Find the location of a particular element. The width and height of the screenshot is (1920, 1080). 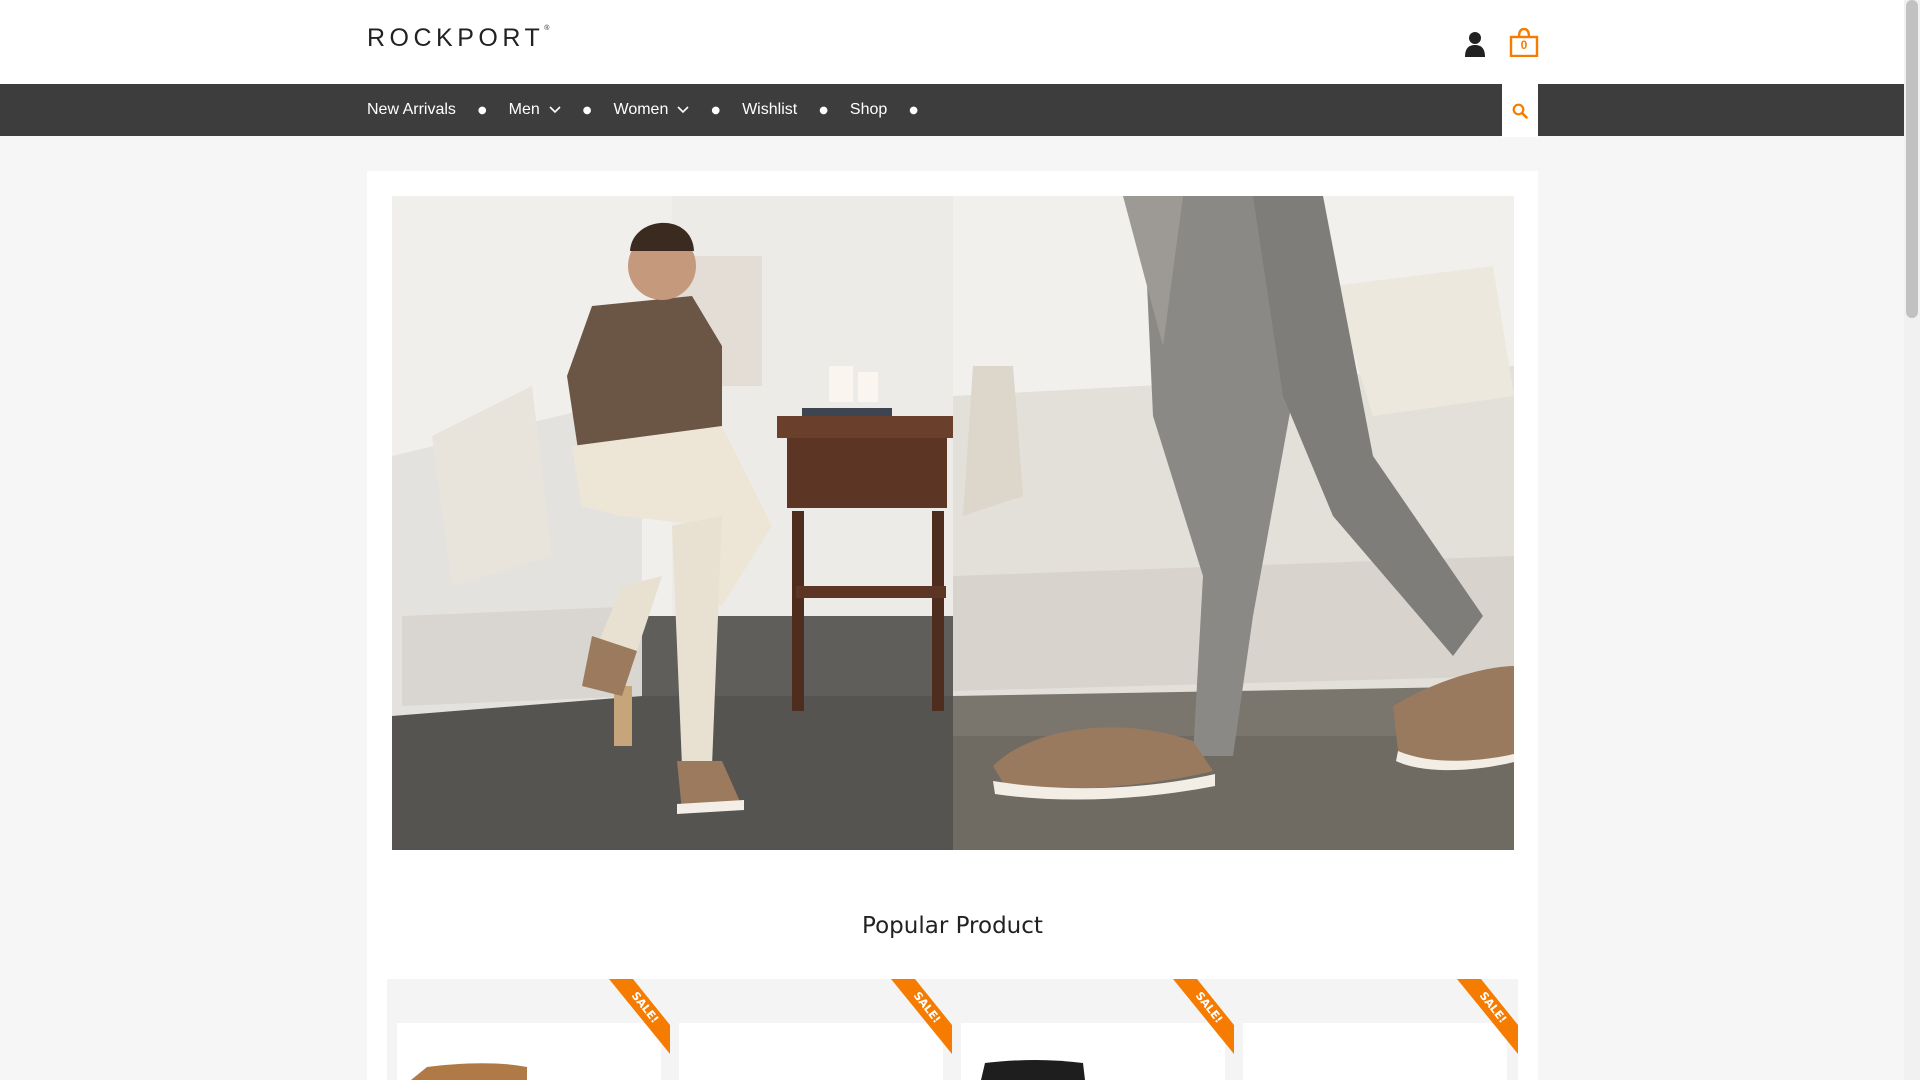

trademark-symbol: ® is located at coordinates (547, 28).